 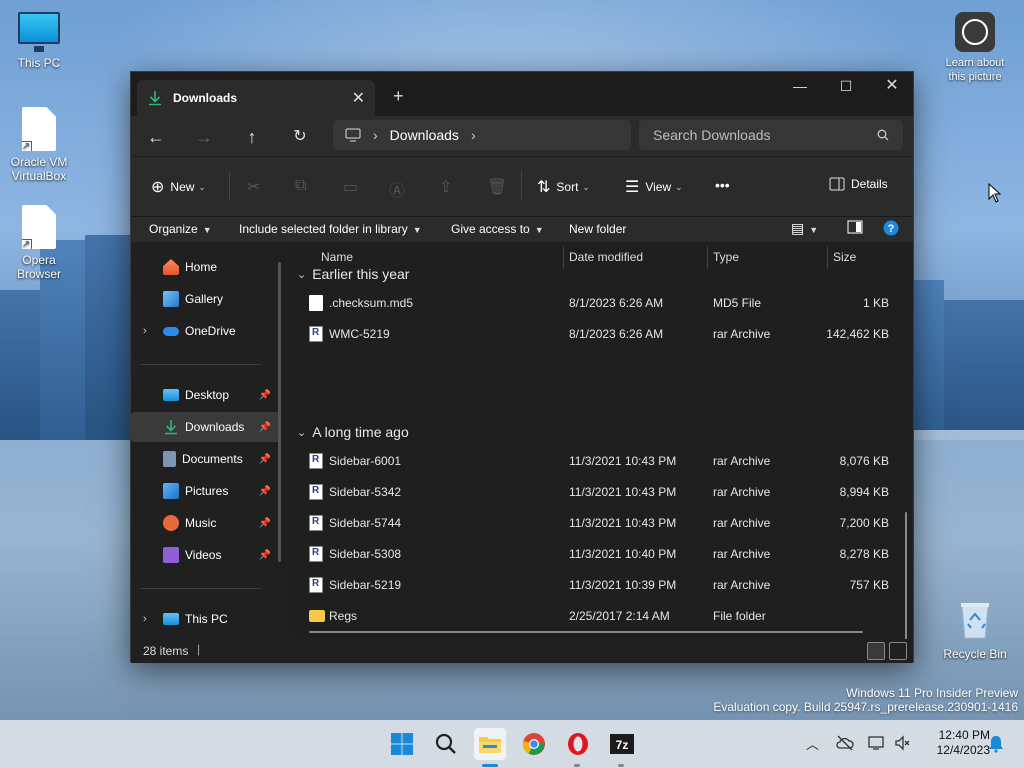 What do you see at coordinates (903, 743) in the screenshot?
I see `volume-muted-icon` at bounding box center [903, 743].